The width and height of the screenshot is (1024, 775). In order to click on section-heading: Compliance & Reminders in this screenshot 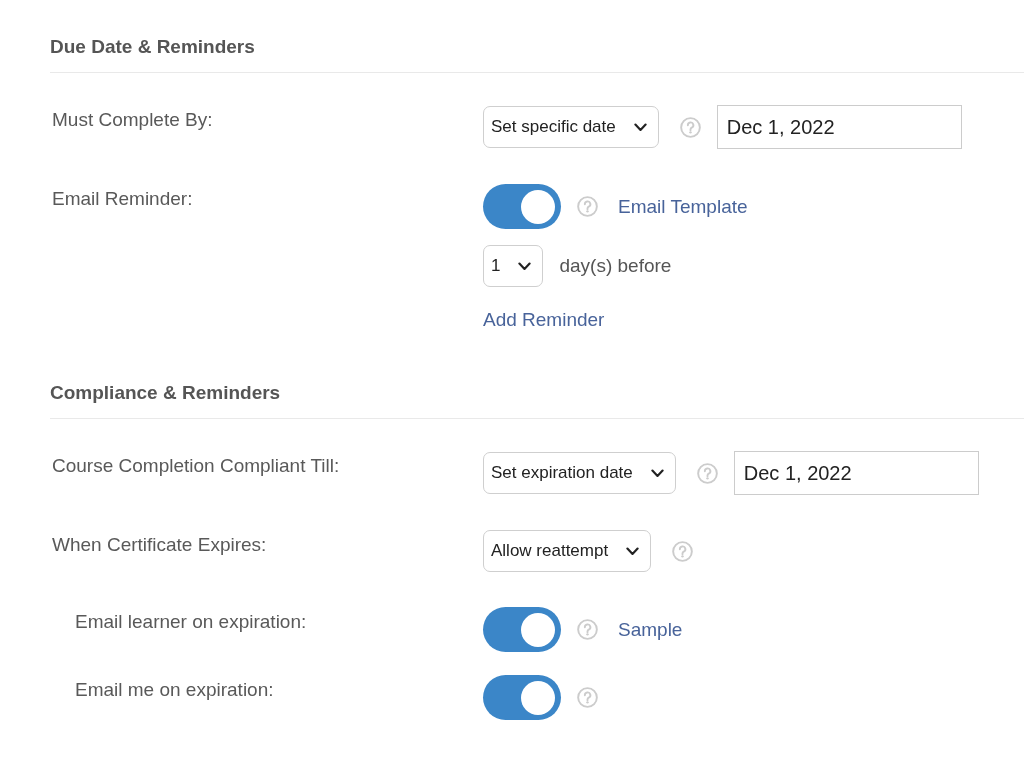, I will do `click(165, 393)`.